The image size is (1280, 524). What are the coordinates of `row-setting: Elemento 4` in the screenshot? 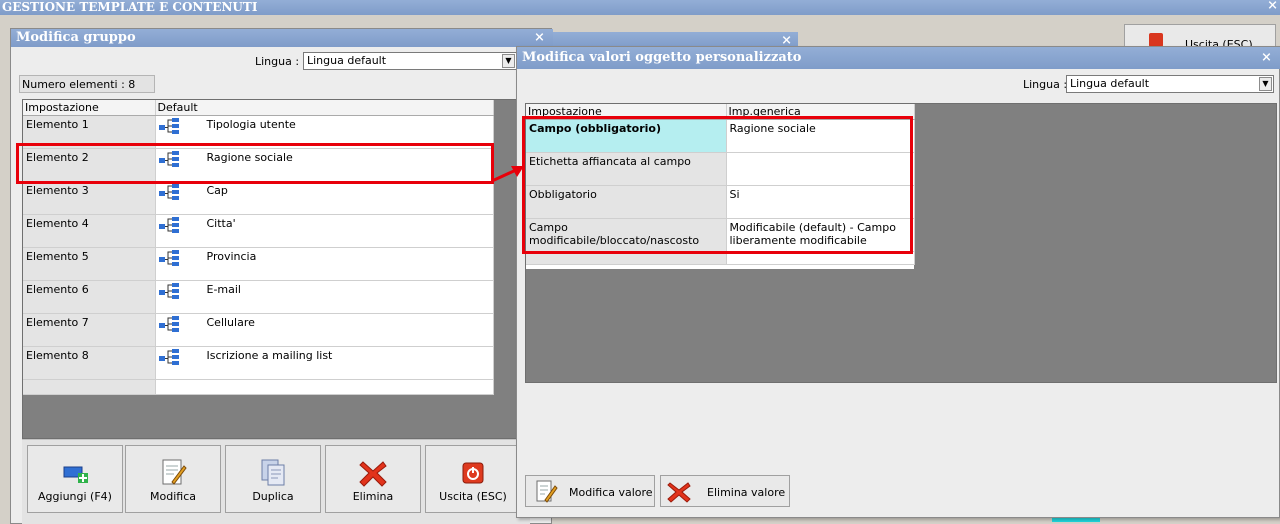 It's located at (89, 231).